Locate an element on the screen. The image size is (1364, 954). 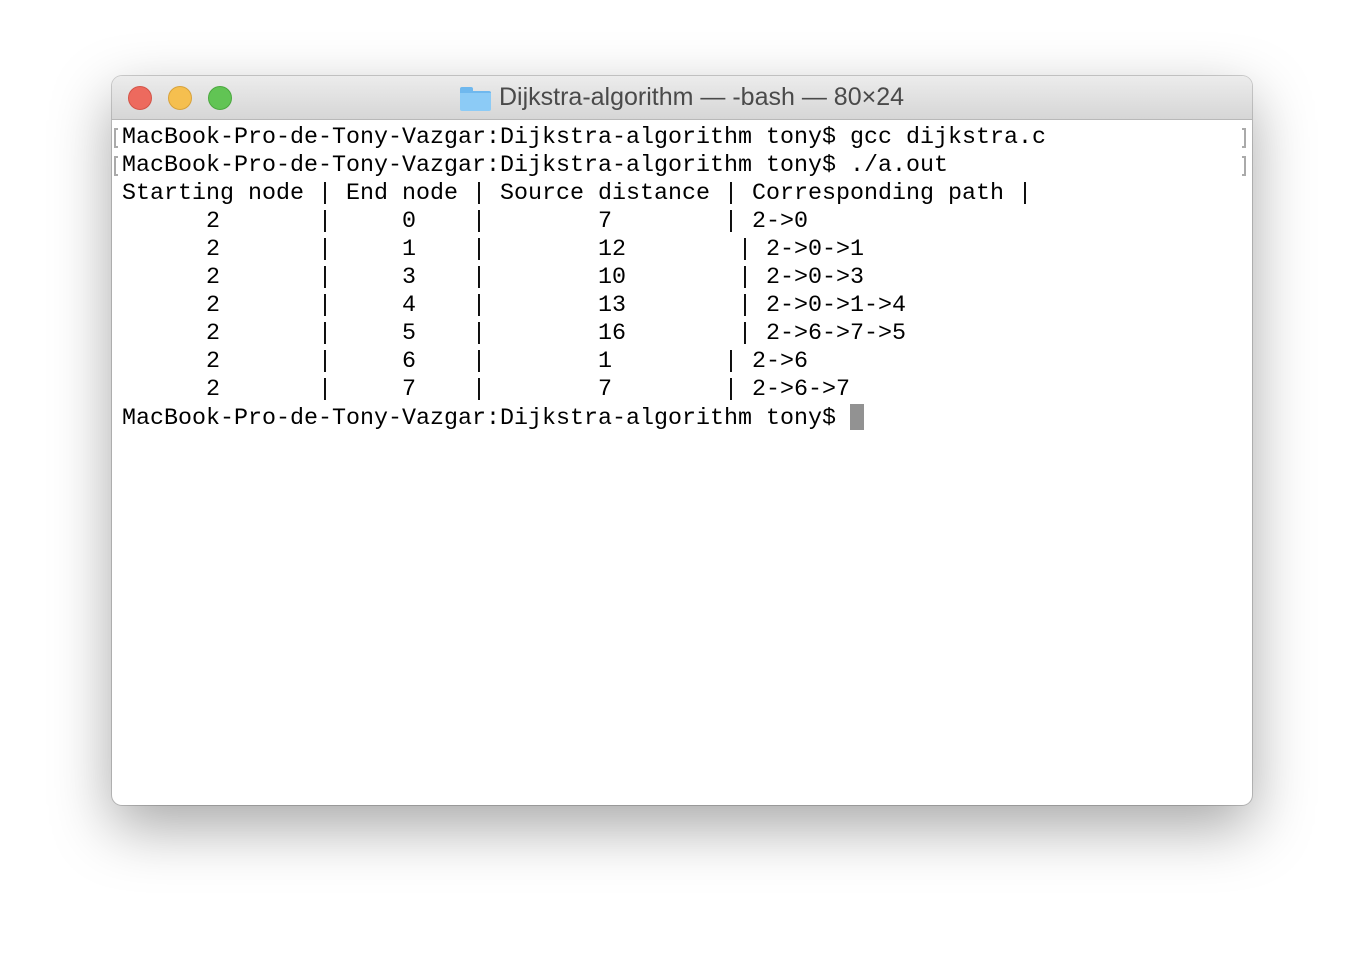
output-row: 2 | 6 | 1 | 2->6 is located at coordinates (465, 362).